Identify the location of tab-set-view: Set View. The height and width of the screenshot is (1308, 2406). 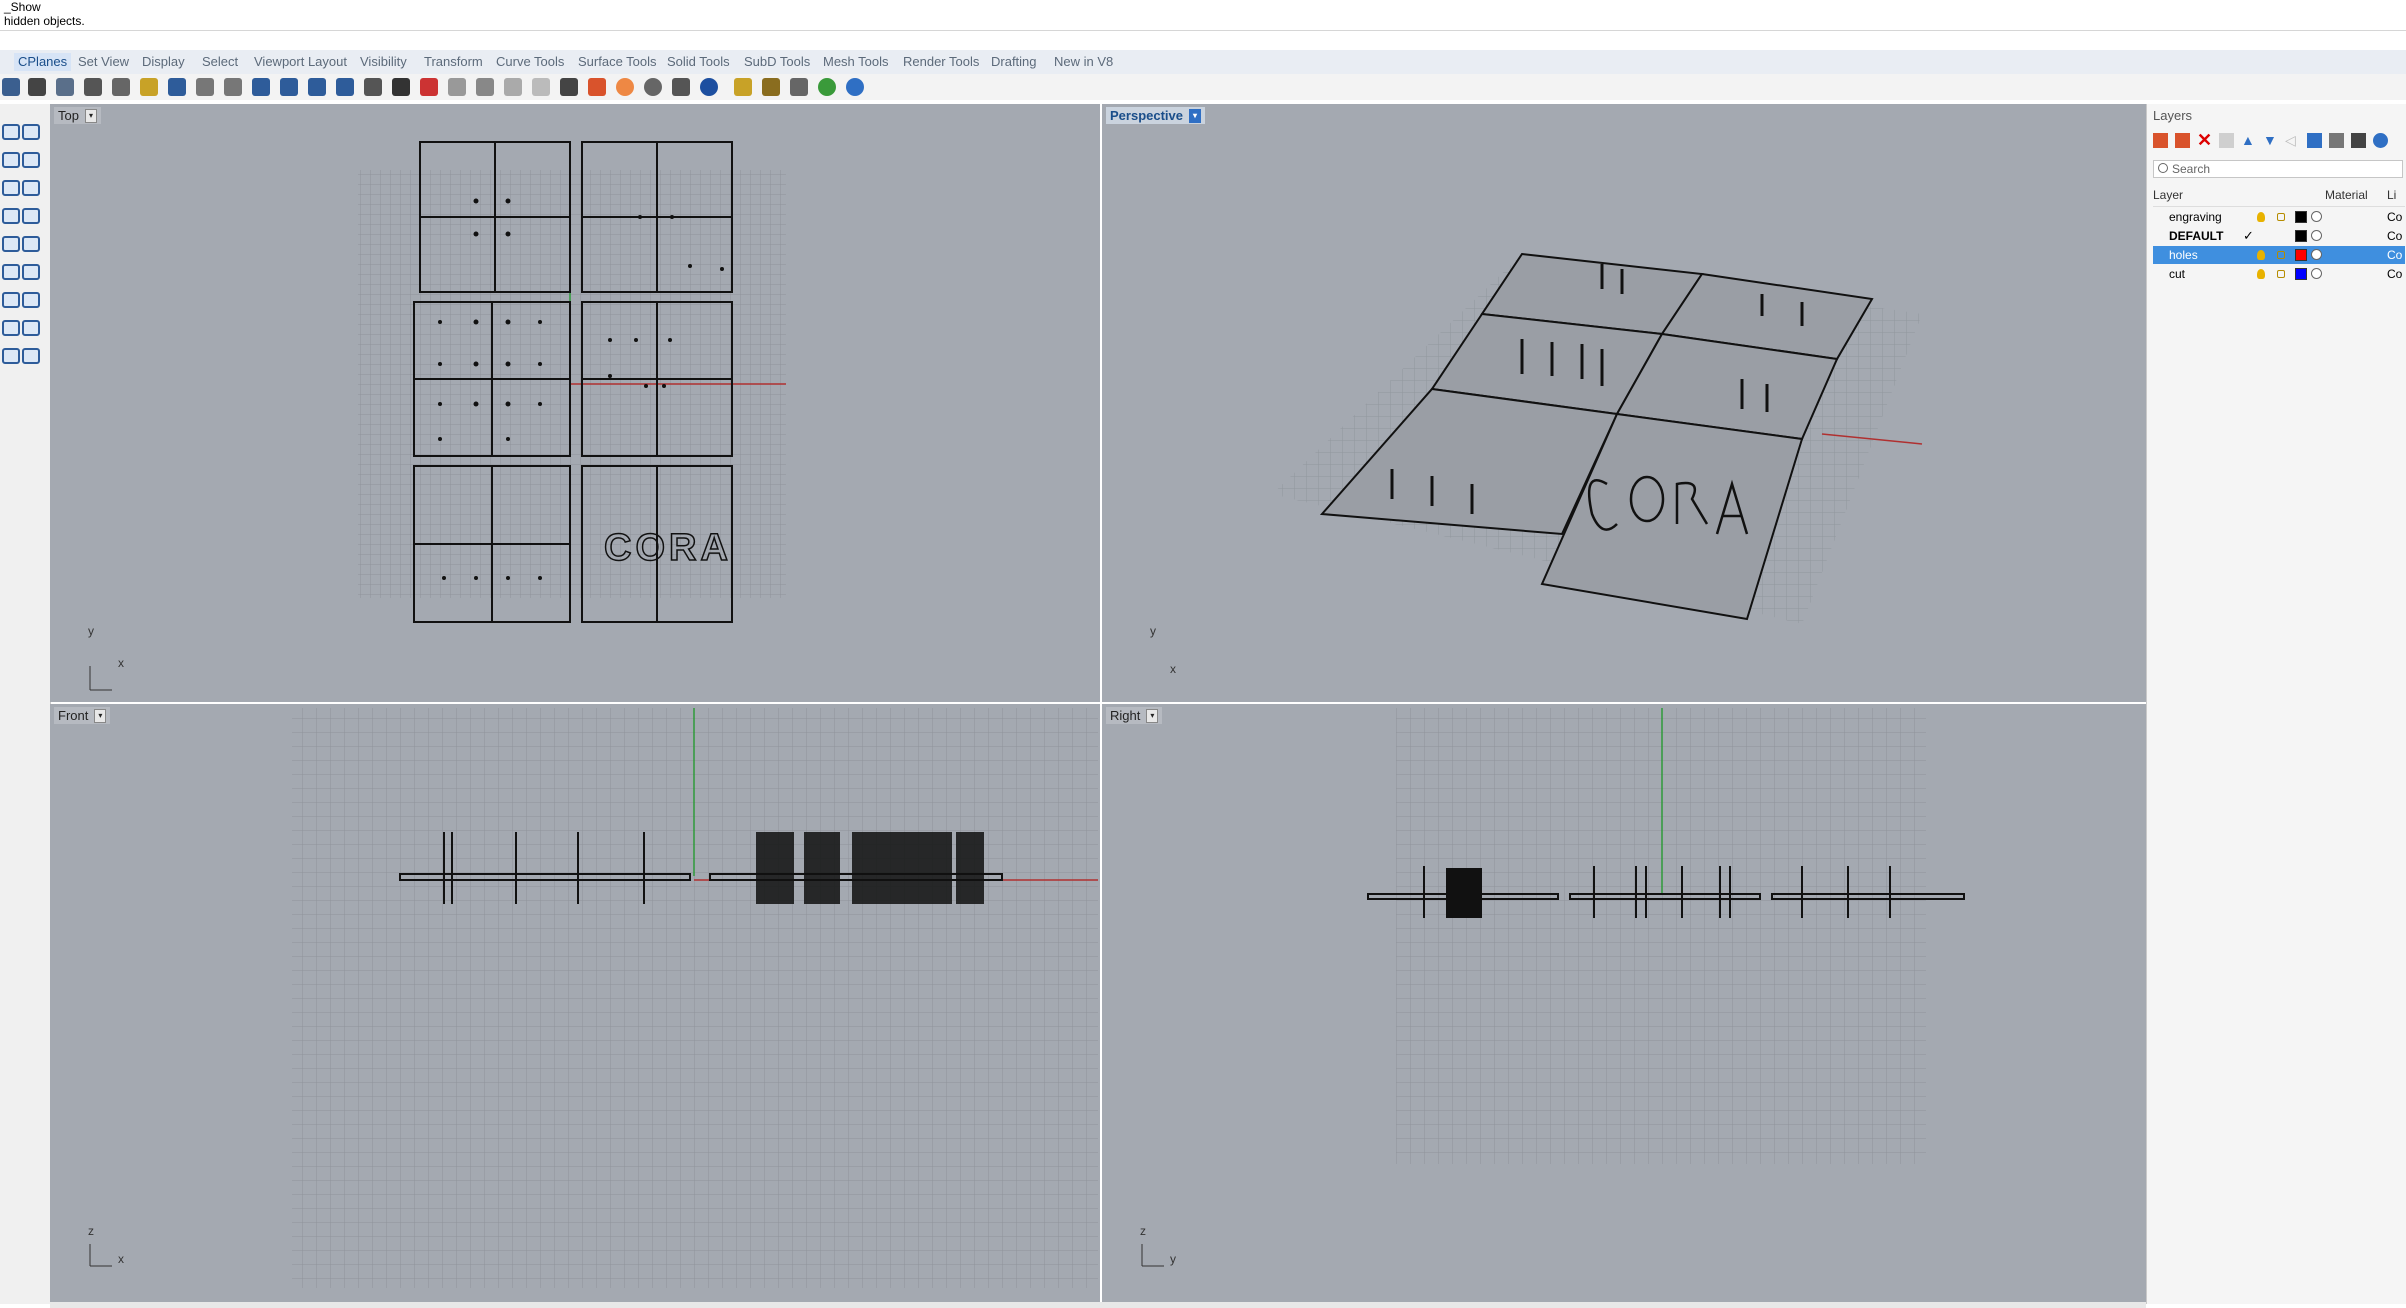
(103, 61).